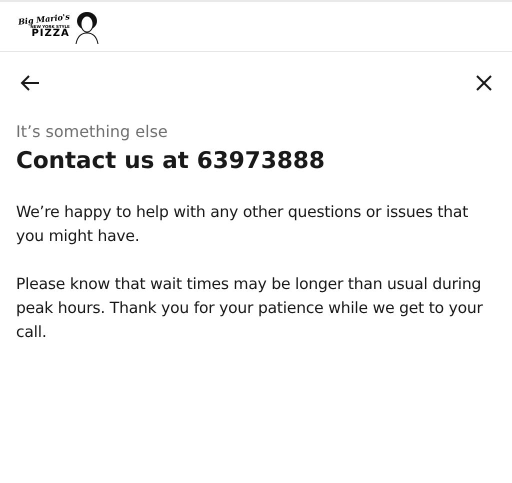 Image resolution: width=512 pixels, height=483 pixels. I want to click on paragraph: We’re happy to help with any other questions or issues that you might have., so click(243, 224).